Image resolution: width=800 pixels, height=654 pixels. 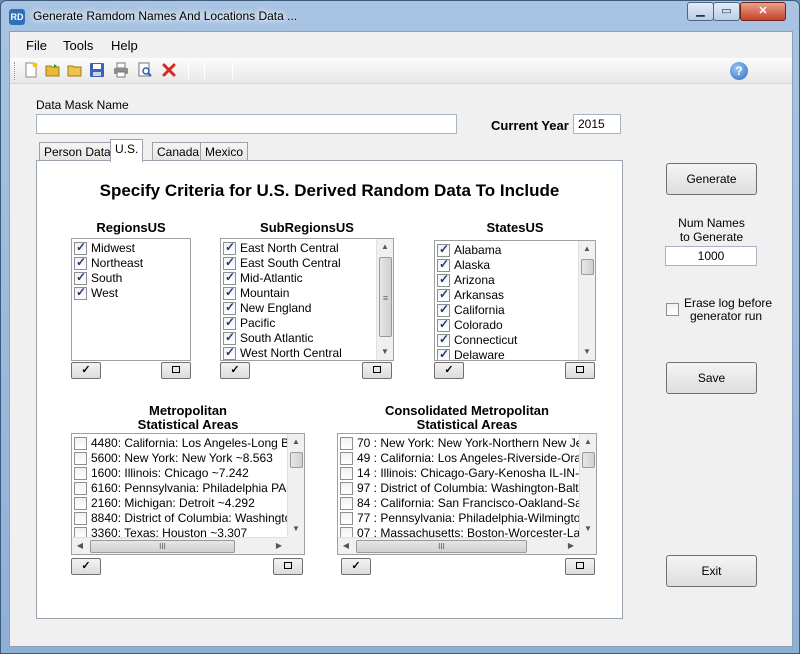 What do you see at coordinates (356, 566) in the screenshot?
I see `cmsa-select-all-button: ✓` at bounding box center [356, 566].